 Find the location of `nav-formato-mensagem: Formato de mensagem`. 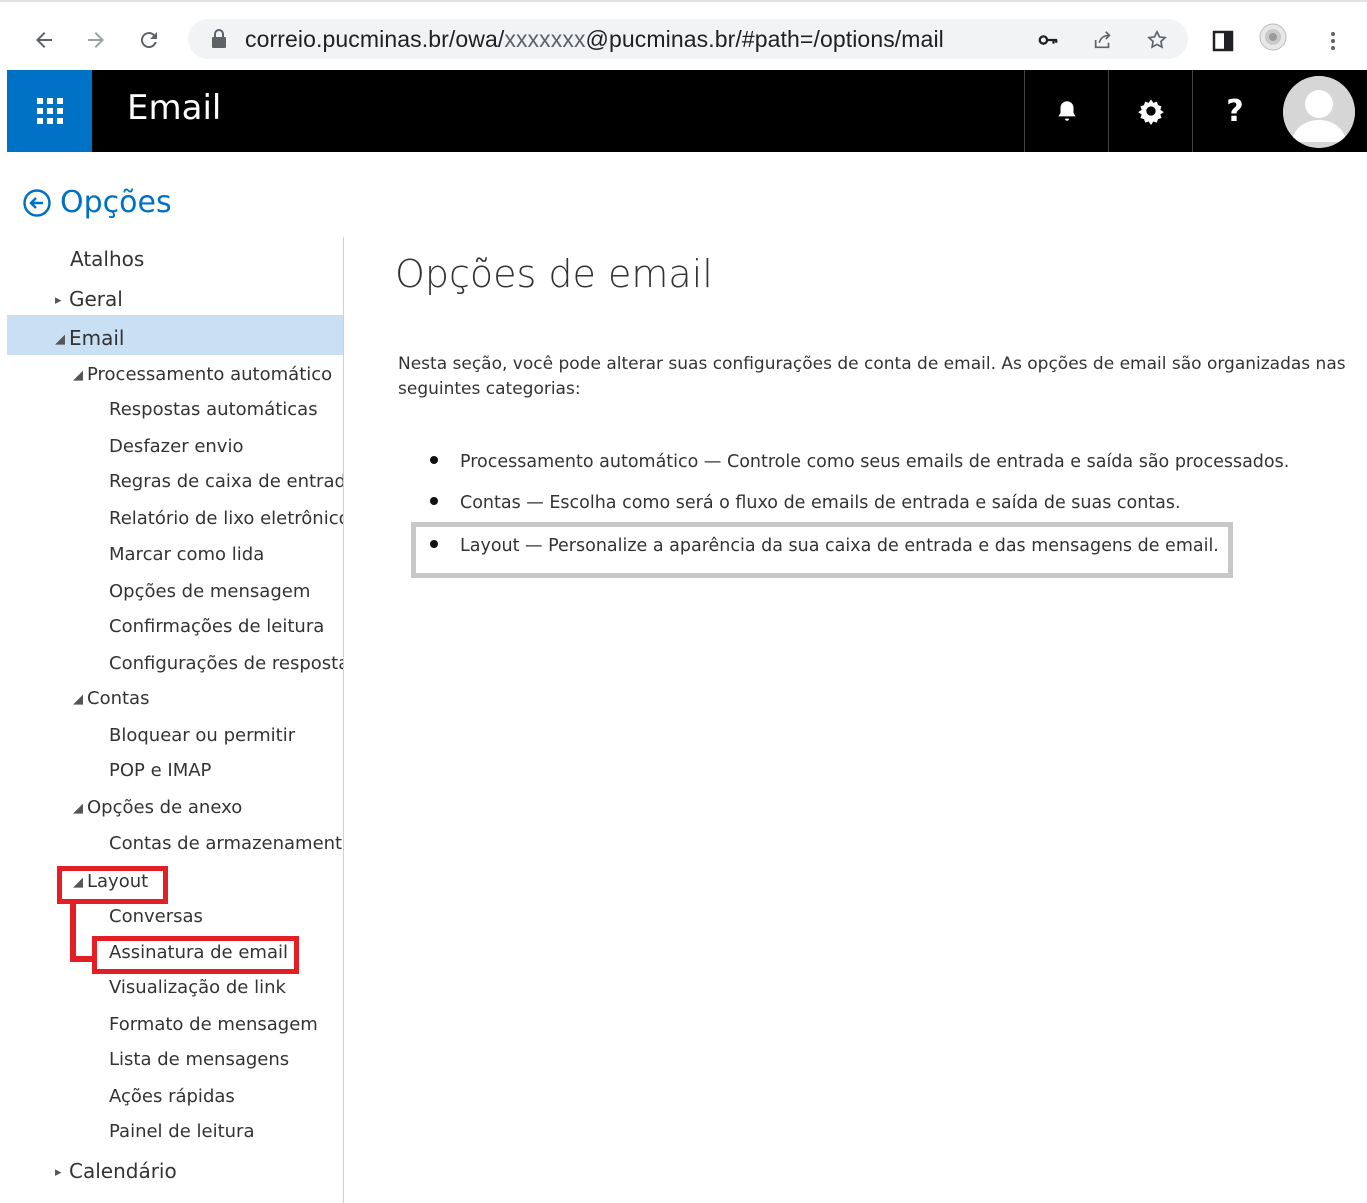

nav-formato-mensagem: Formato de mensagem is located at coordinates (175, 1024).